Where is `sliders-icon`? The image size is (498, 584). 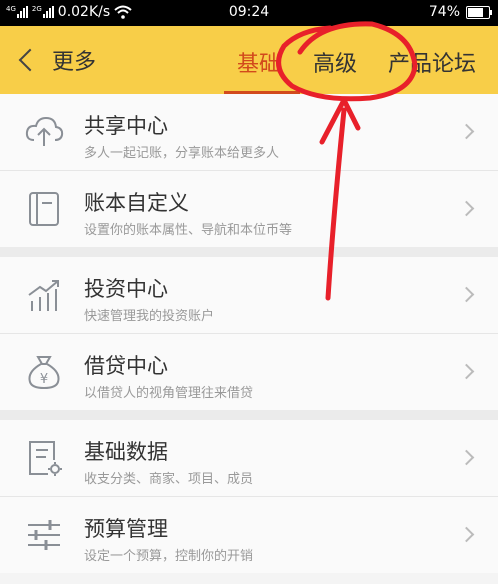
sliders-icon is located at coordinates (44, 535).